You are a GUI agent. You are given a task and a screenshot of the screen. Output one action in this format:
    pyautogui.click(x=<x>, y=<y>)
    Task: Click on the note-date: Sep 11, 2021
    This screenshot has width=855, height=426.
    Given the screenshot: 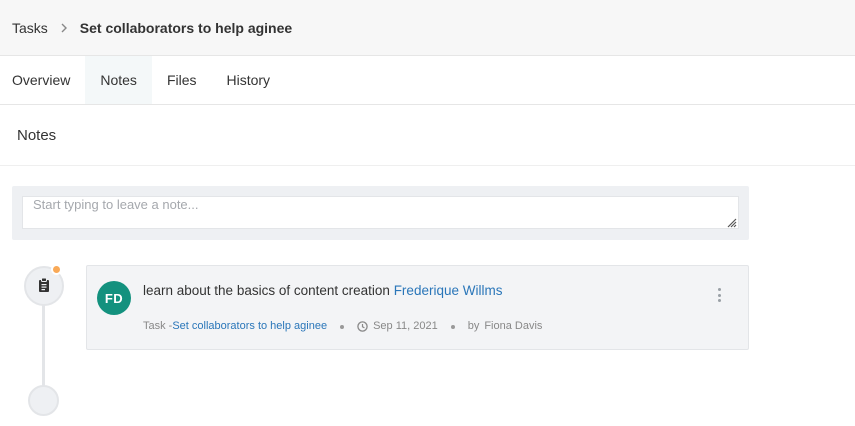 What is the action you would take?
    pyautogui.click(x=405, y=326)
    